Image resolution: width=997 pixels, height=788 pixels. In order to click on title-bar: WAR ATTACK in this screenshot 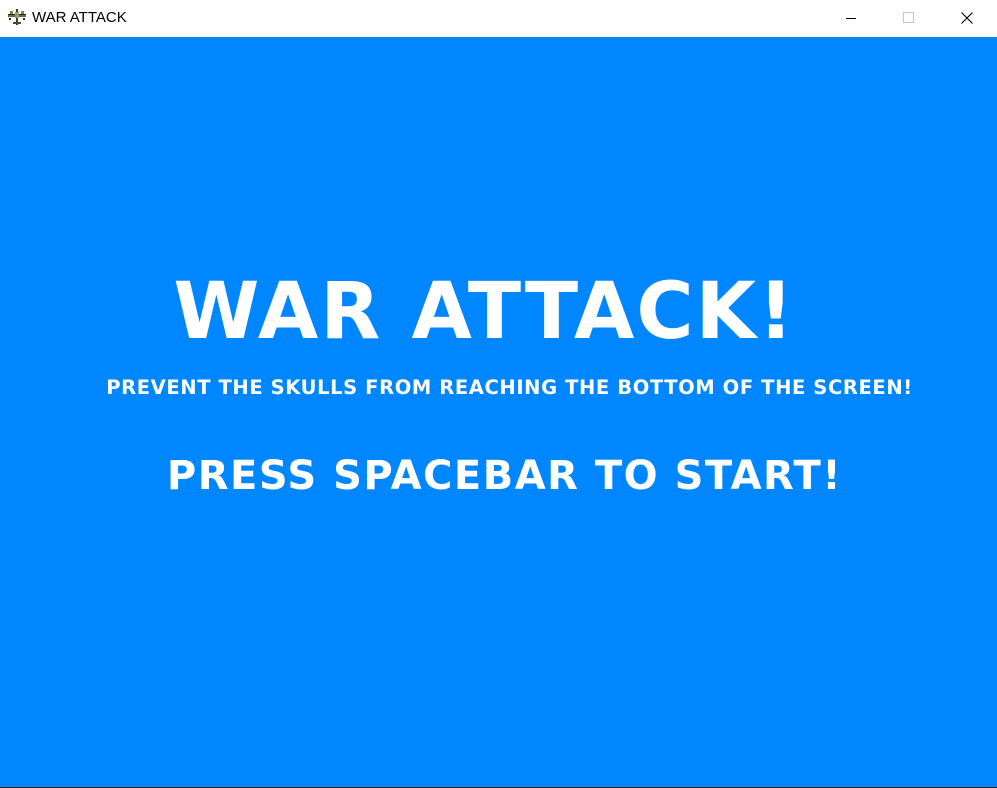, I will do `click(498, 18)`.